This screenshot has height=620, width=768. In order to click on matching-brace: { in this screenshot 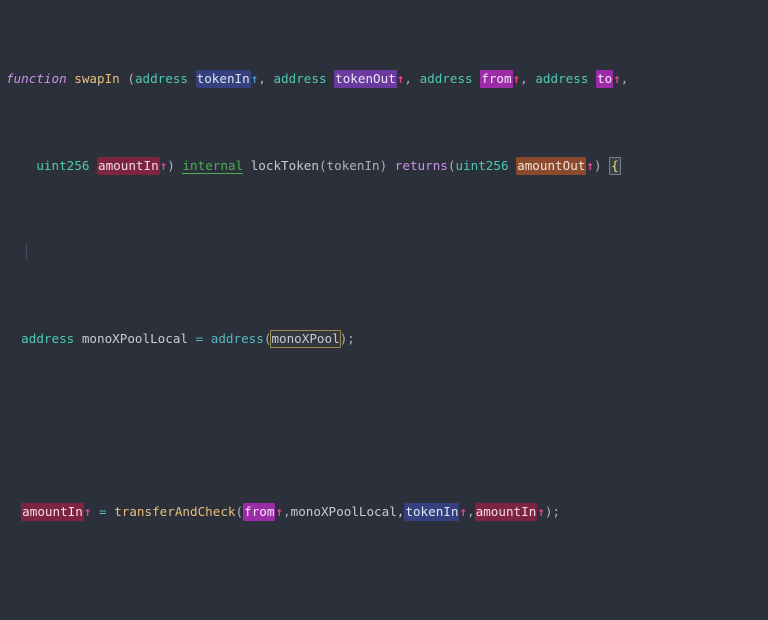, I will do `click(615, 165)`.